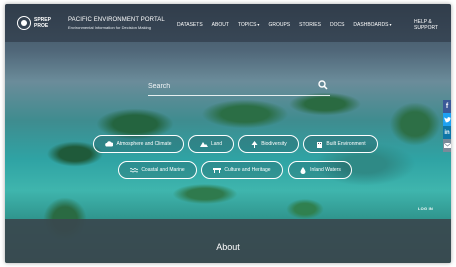 Image resolution: width=456 pixels, height=267 pixels. What do you see at coordinates (134, 170) in the screenshot?
I see `waves-icon` at bounding box center [134, 170].